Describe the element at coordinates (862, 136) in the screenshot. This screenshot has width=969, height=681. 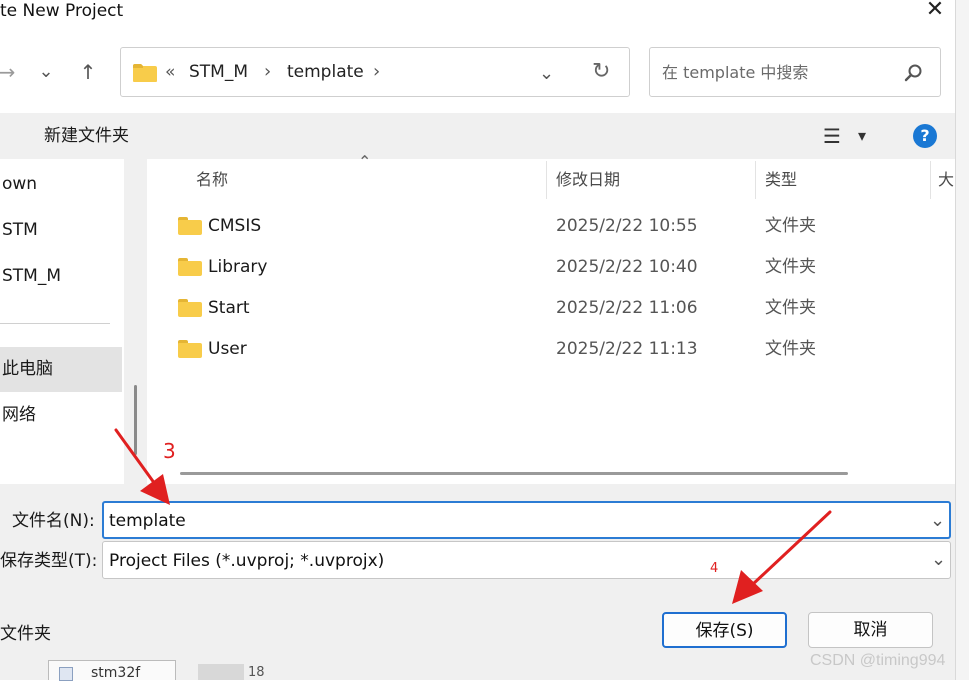
I see `view-dropdown-icon: ▾` at that location.